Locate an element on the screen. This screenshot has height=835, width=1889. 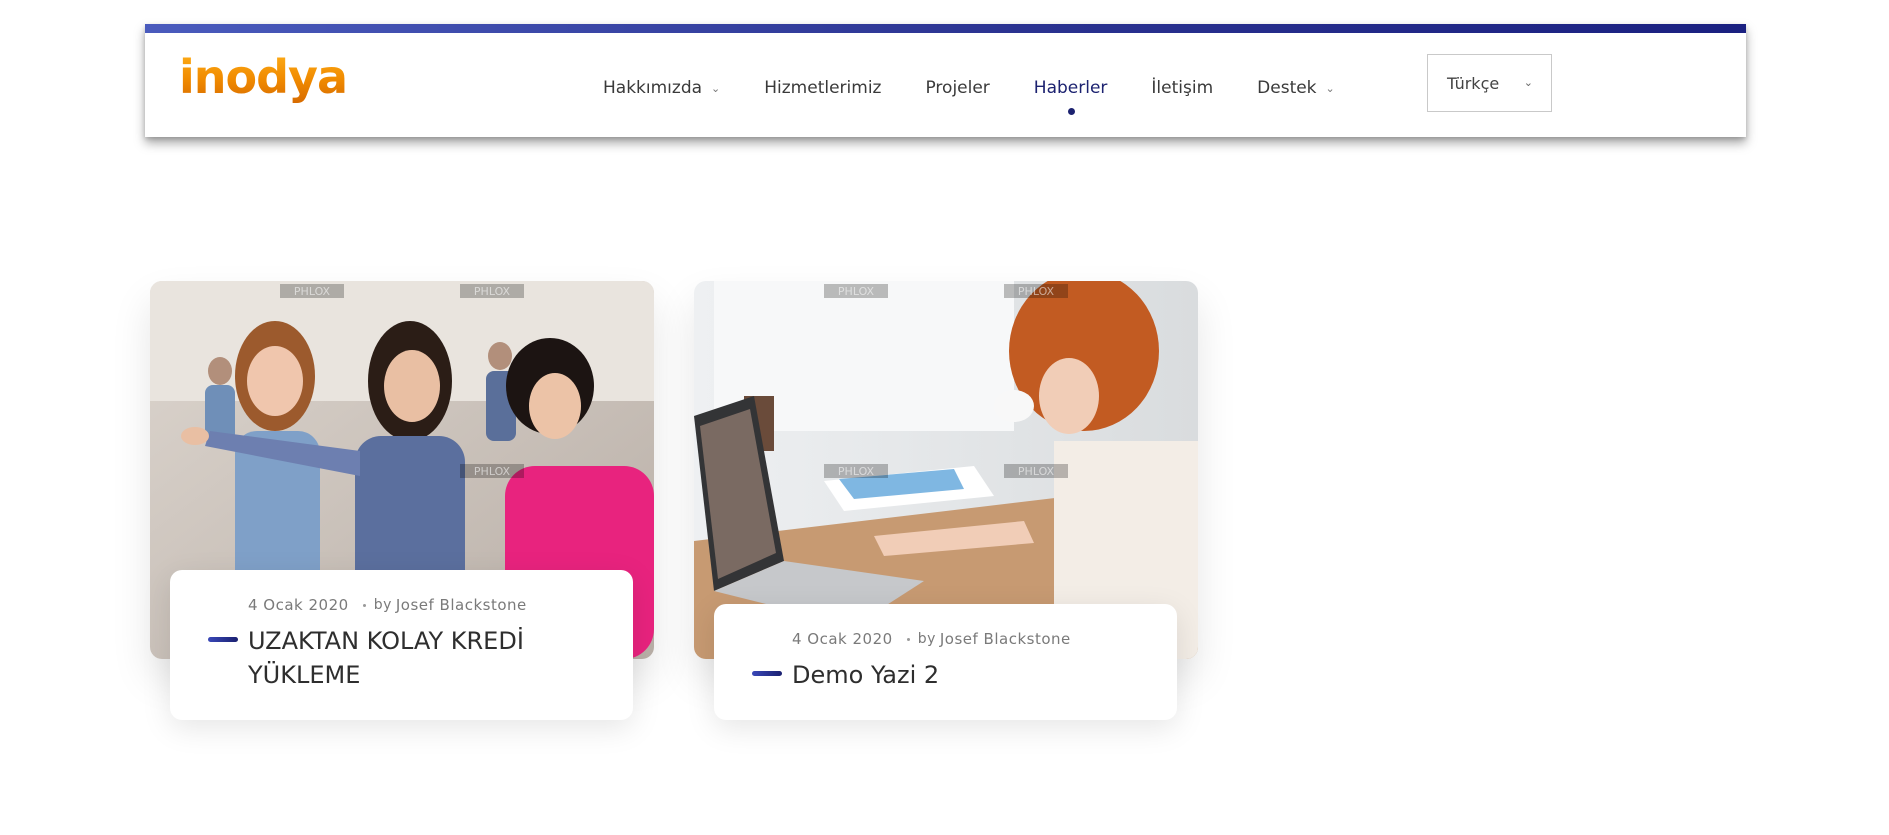
nav-item-label: İletişim is located at coordinates (1182, 88).